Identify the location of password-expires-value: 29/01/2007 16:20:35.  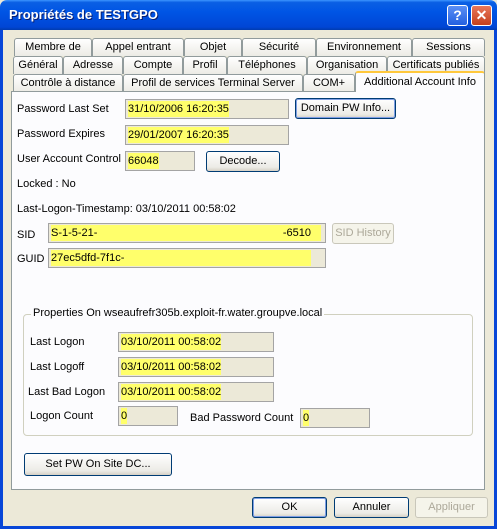
(178, 135).